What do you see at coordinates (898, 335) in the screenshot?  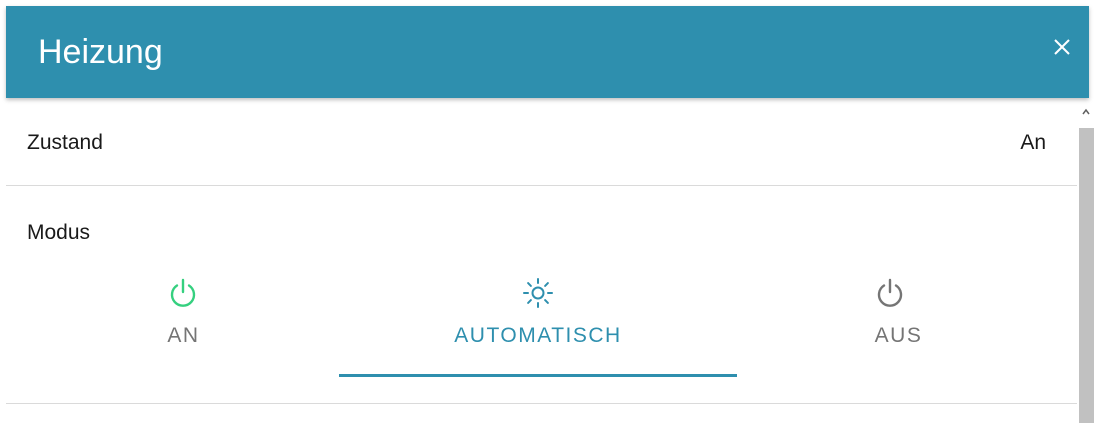 I see `tab-aus-label: AUS` at bounding box center [898, 335].